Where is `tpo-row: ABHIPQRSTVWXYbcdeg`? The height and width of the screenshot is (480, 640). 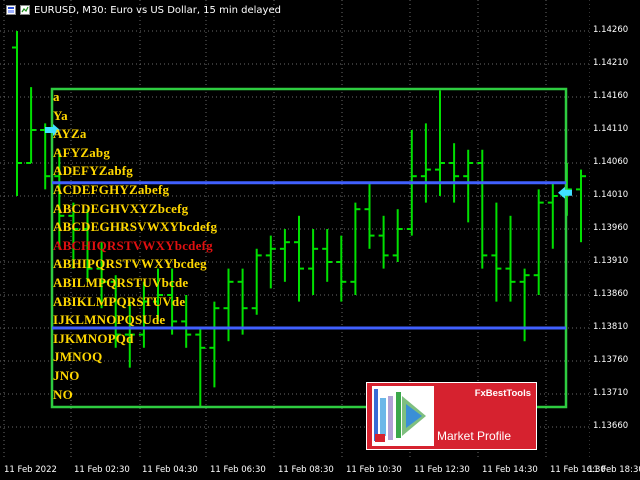
tpo-row: ABHIPQRSTVWXYbcdeg is located at coordinates (130, 264).